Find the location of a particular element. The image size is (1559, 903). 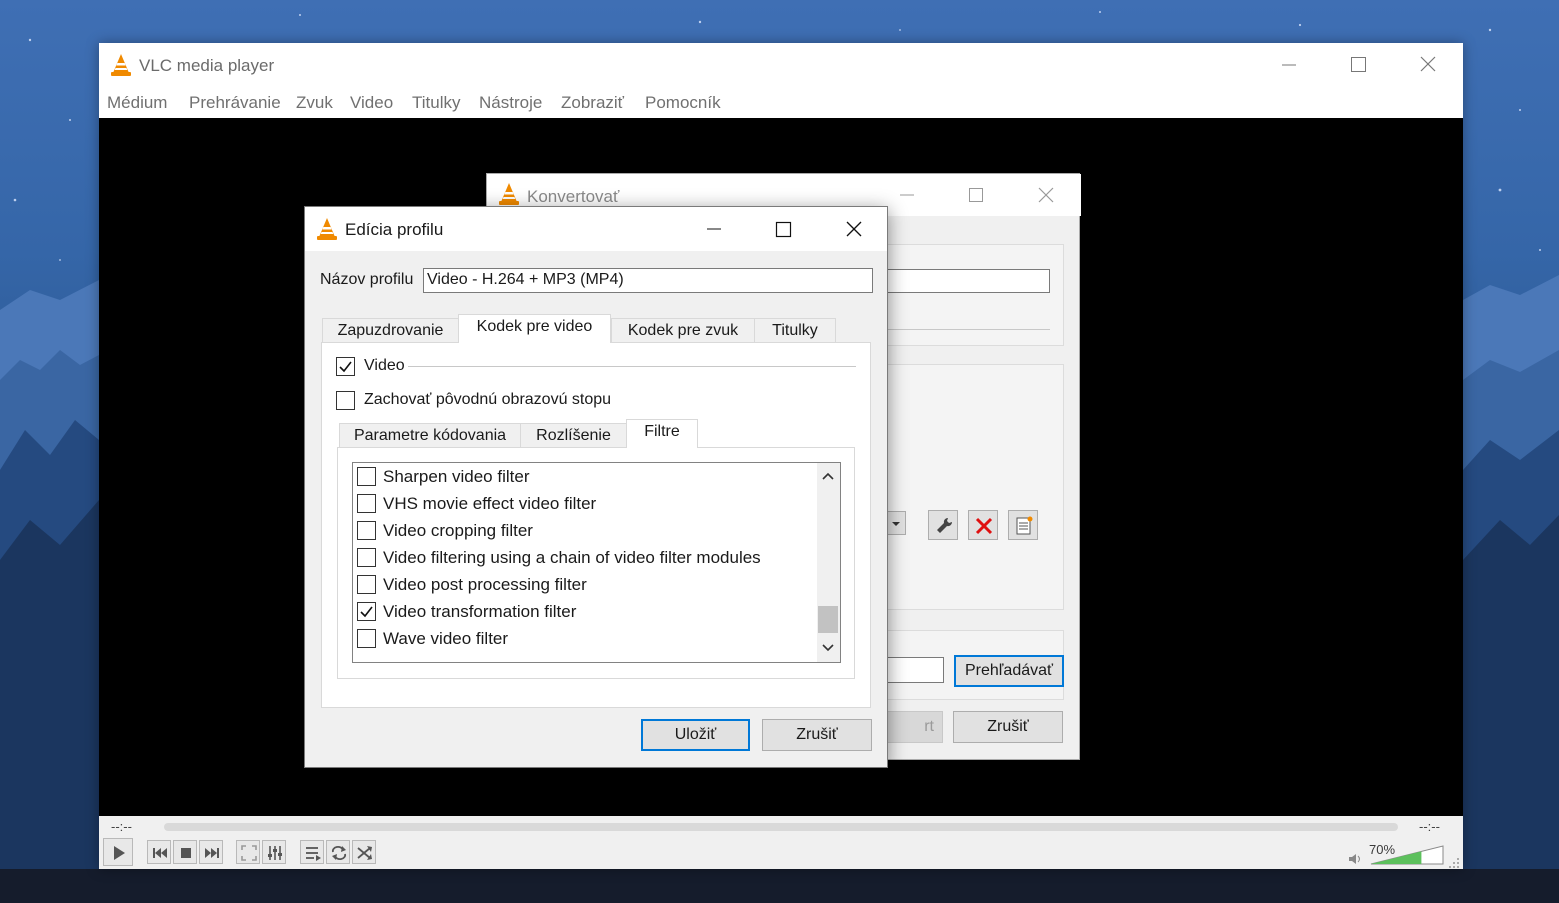

minimize-button is located at coordinates (1288, 64).